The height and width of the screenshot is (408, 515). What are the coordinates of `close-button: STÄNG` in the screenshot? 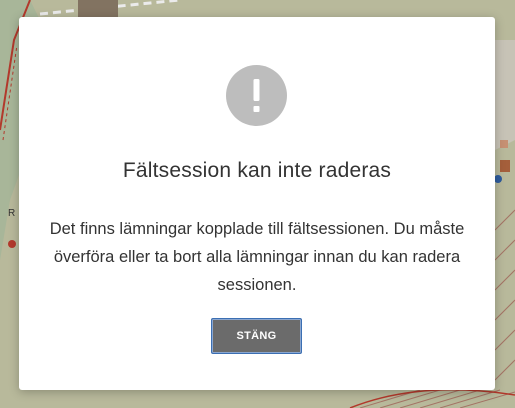 It's located at (256, 336).